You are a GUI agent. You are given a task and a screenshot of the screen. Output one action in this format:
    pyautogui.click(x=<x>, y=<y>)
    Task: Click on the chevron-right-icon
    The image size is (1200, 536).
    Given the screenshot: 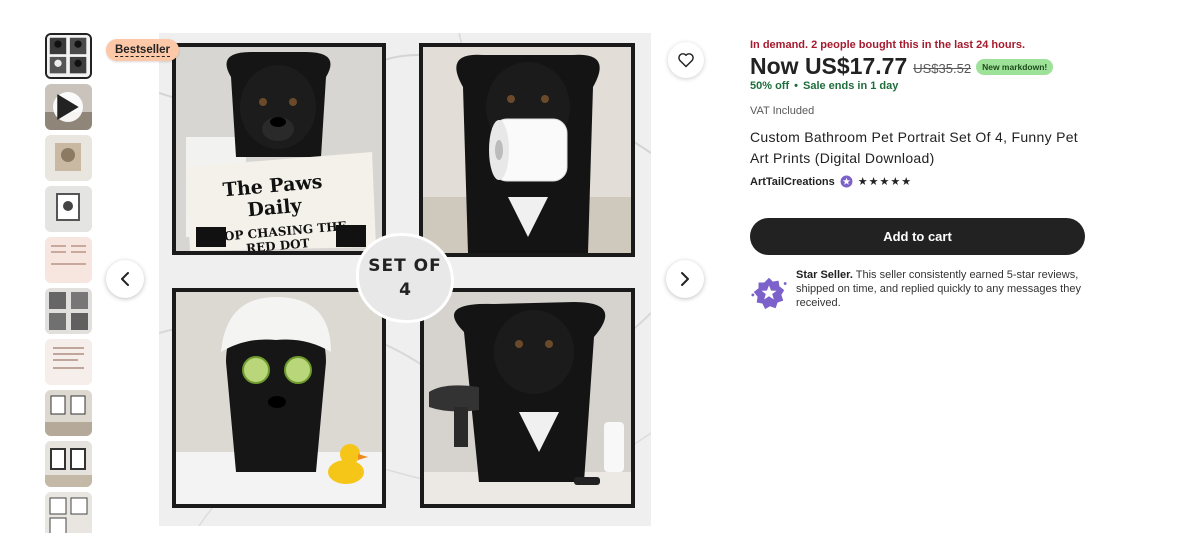 What is the action you would take?
    pyautogui.click(x=685, y=279)
    